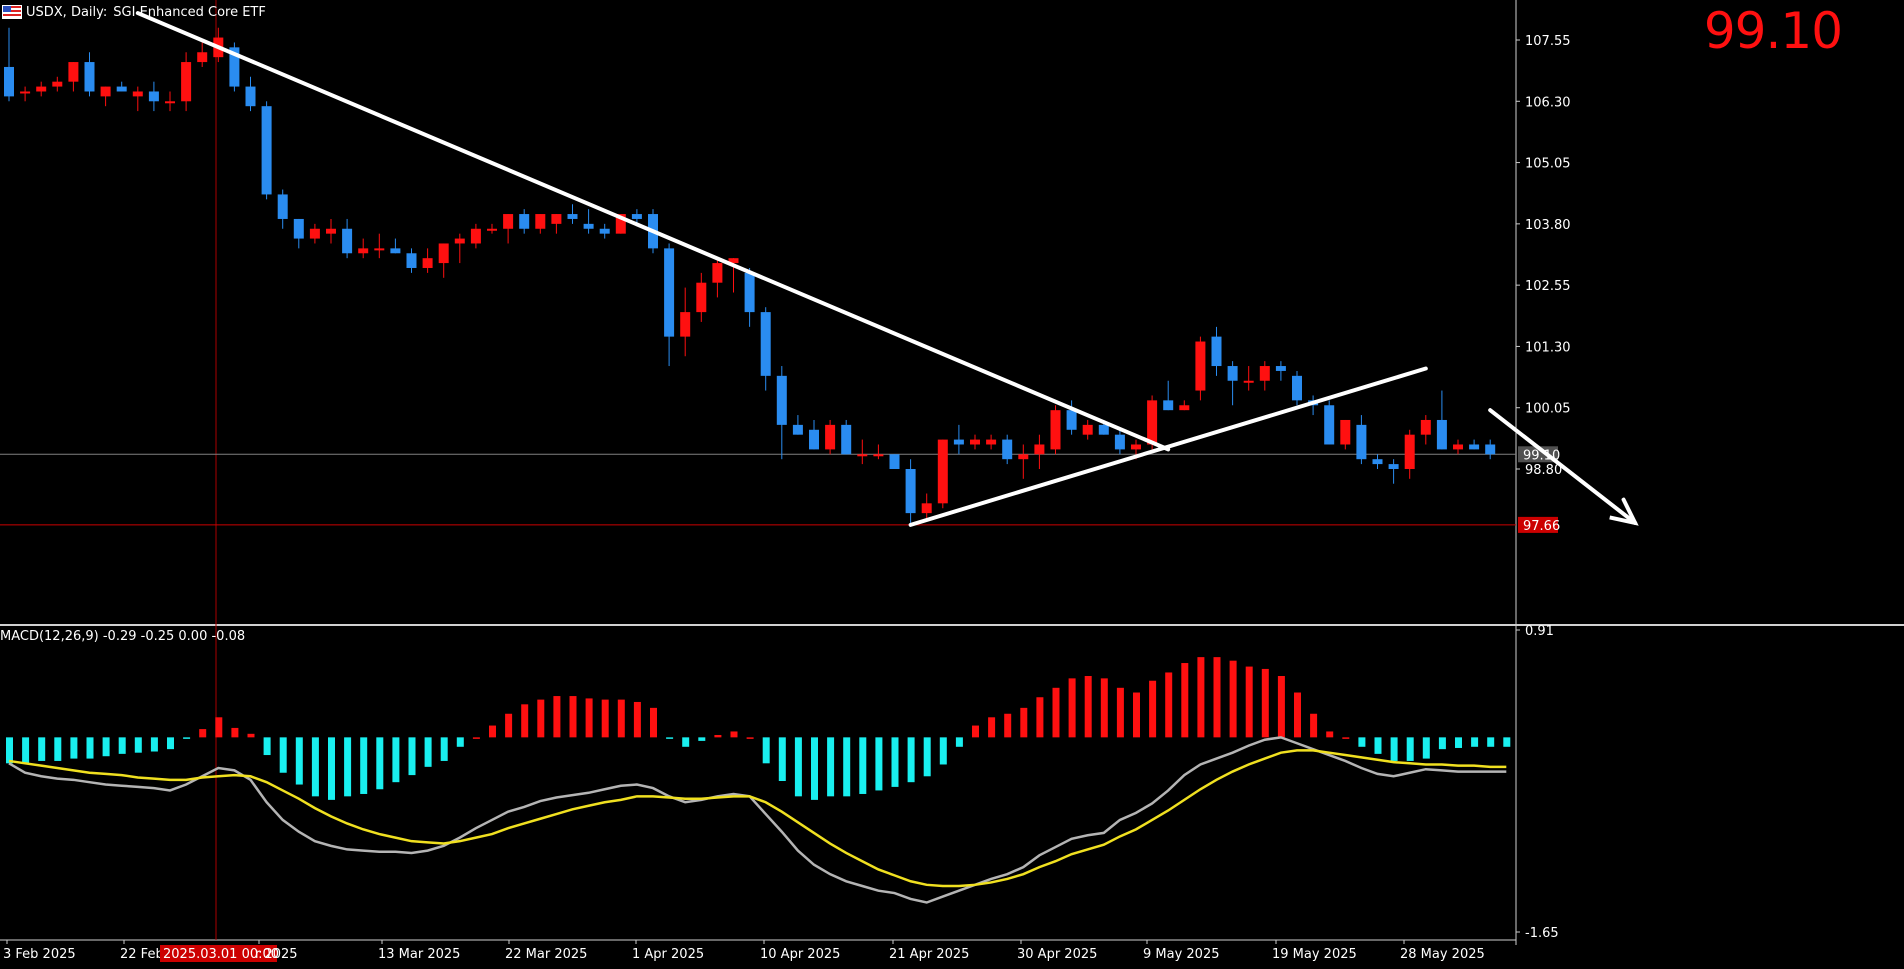  Describe the element at coordinates (546, 954) in the screenshot. I see `time-tick-label: 22 Mar 2025` at that location.